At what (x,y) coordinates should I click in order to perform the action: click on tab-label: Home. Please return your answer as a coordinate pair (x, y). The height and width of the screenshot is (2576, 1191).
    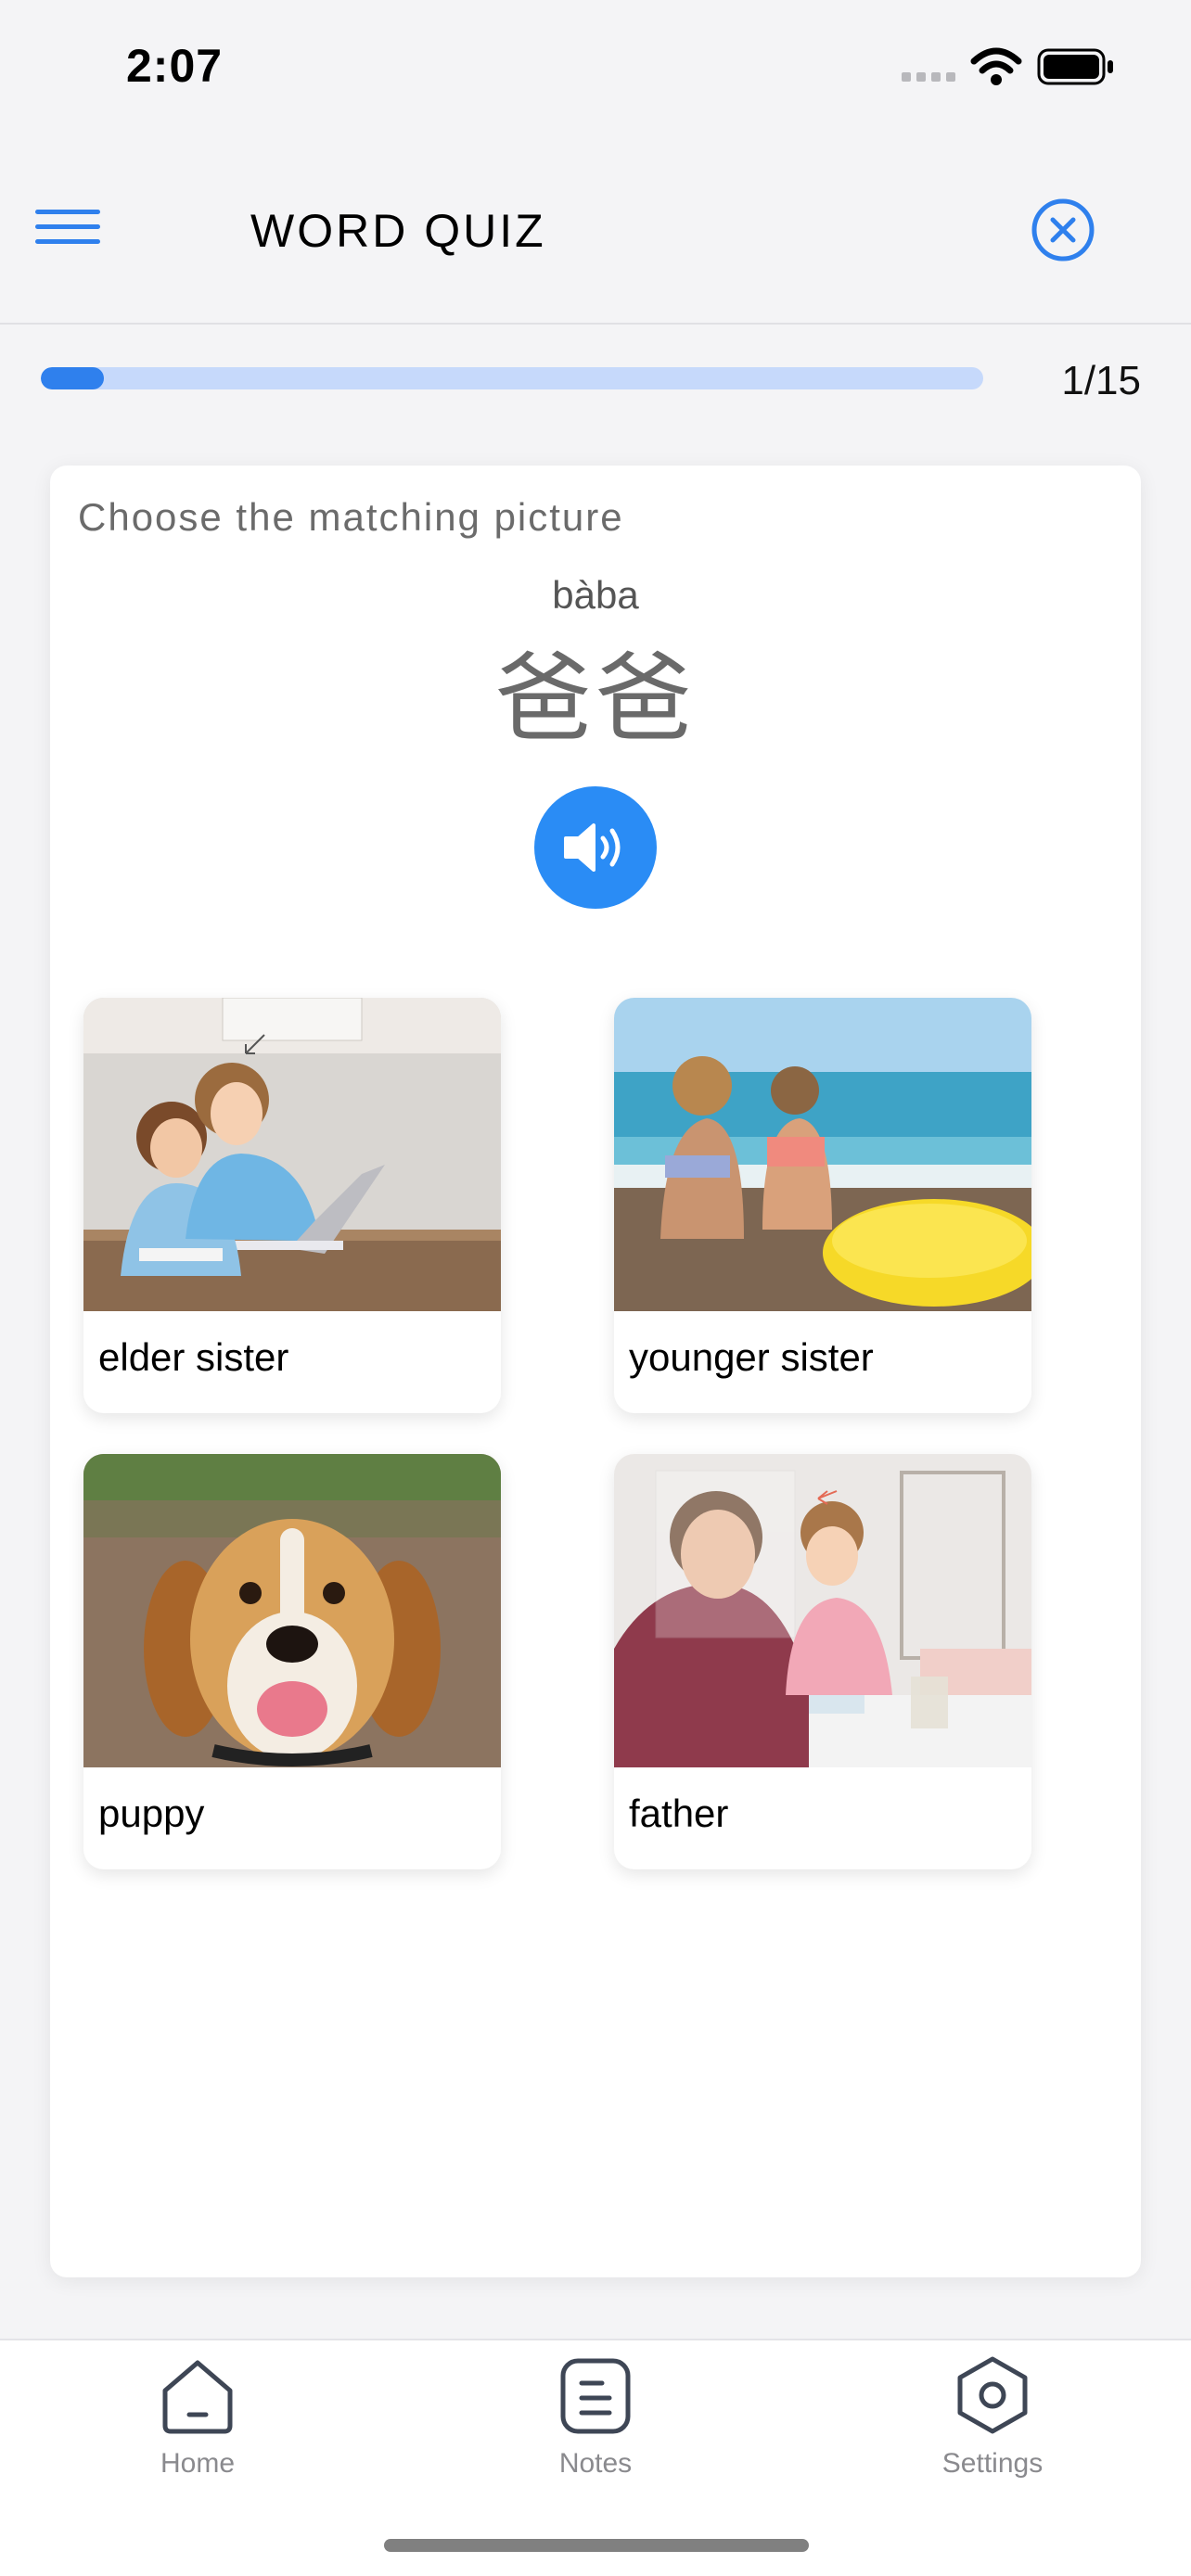
    Looking at the image, I should click on (198, 2463).